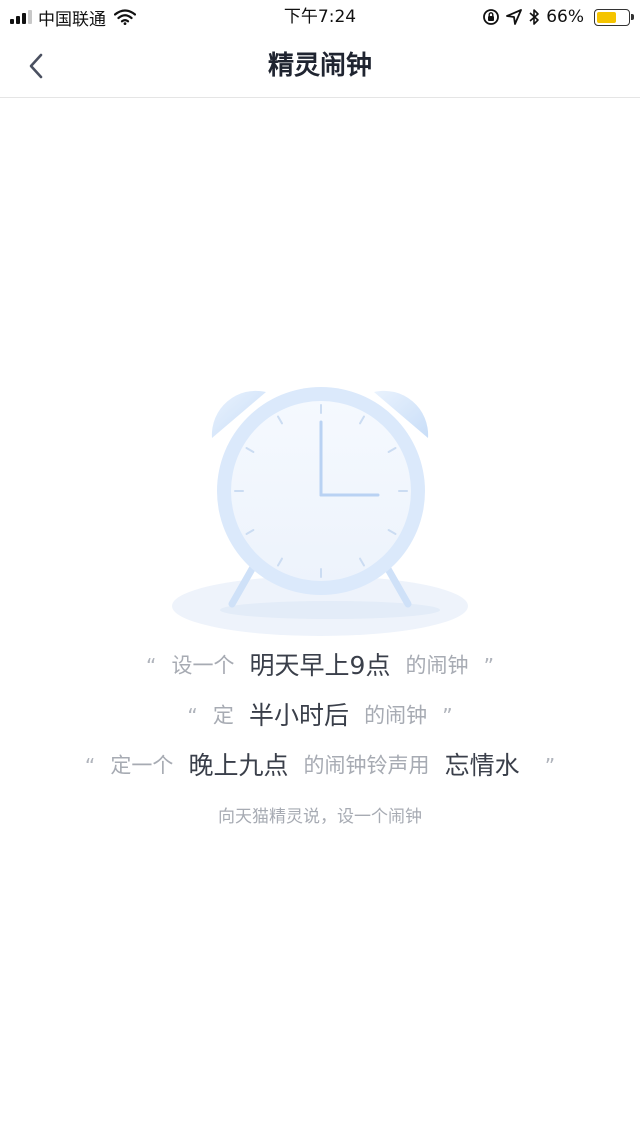  I want to click on alarm-clock-illustration, so click(320, 510).